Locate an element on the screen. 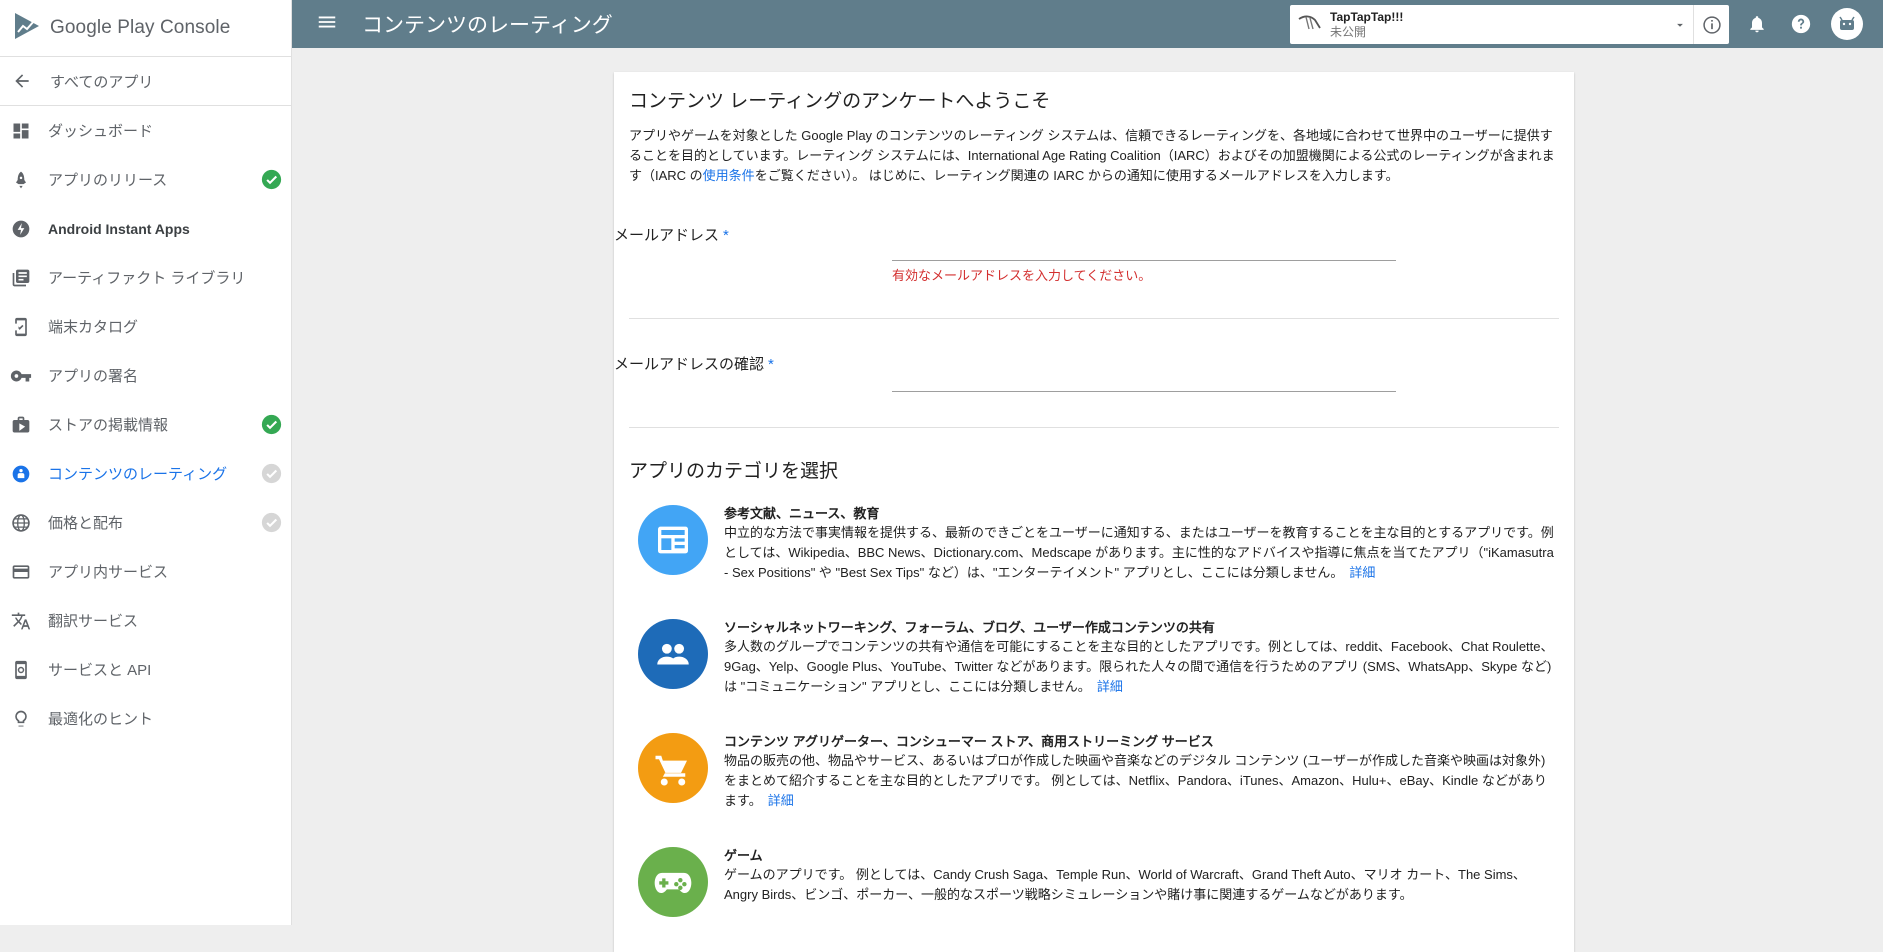 This screenshot has width=1883, height=952. shopping-cart-icon is located at coordinates (673, 768).